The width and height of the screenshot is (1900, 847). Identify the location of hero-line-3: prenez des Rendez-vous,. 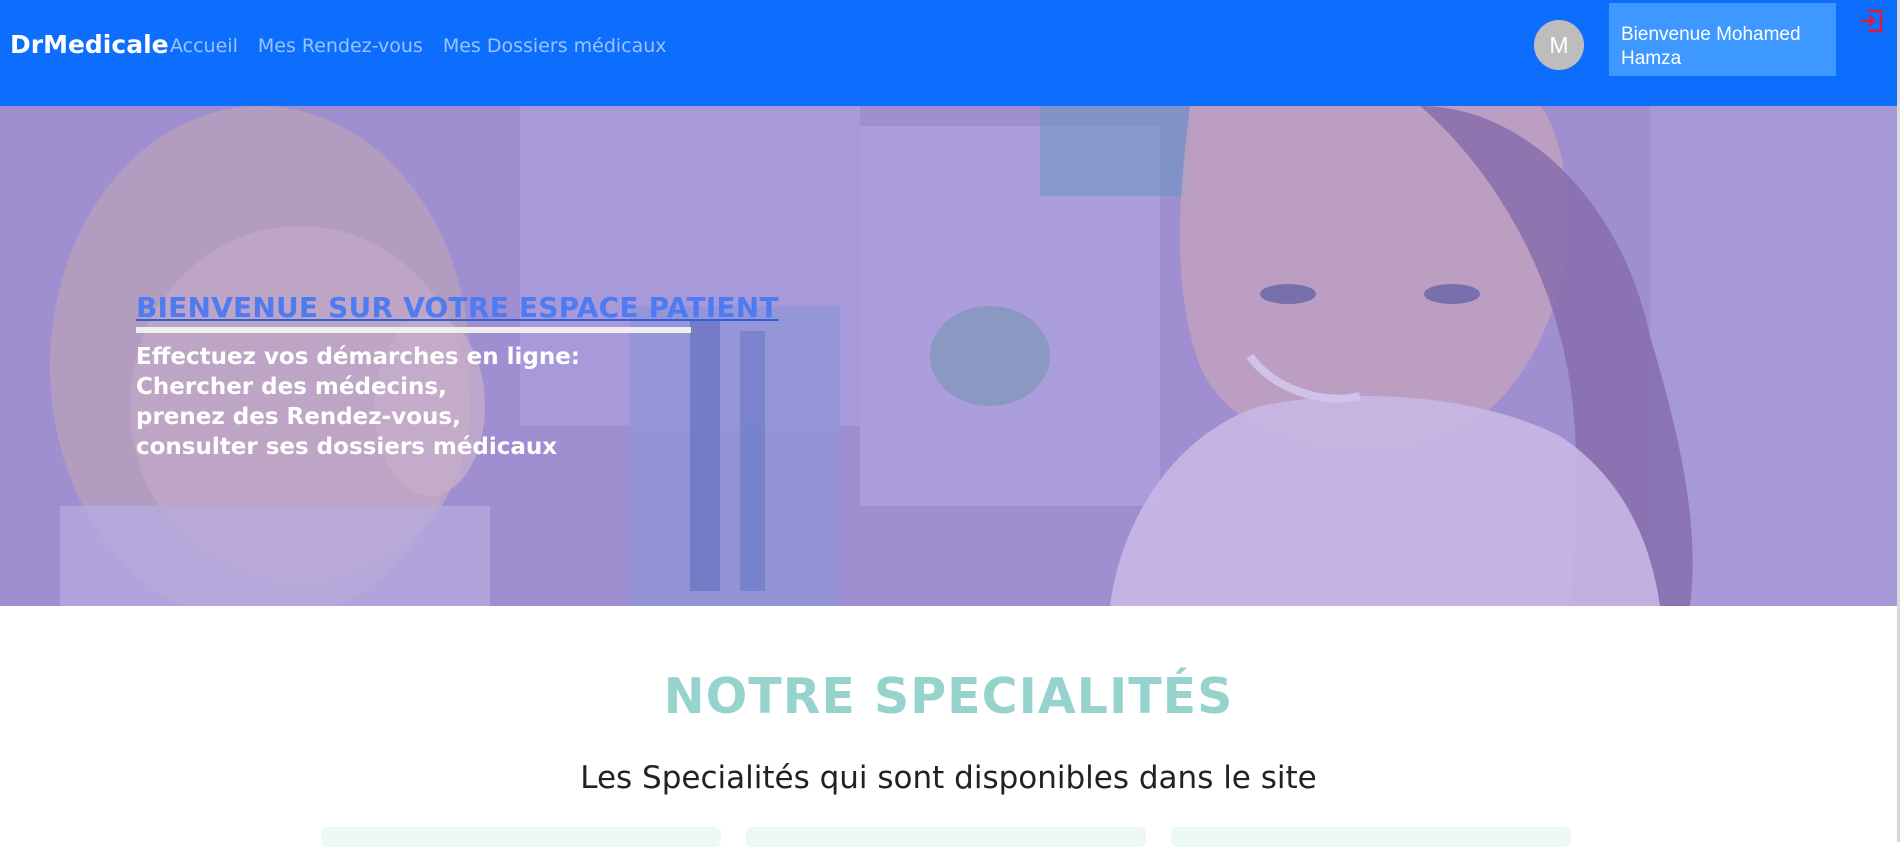
(298, 417).